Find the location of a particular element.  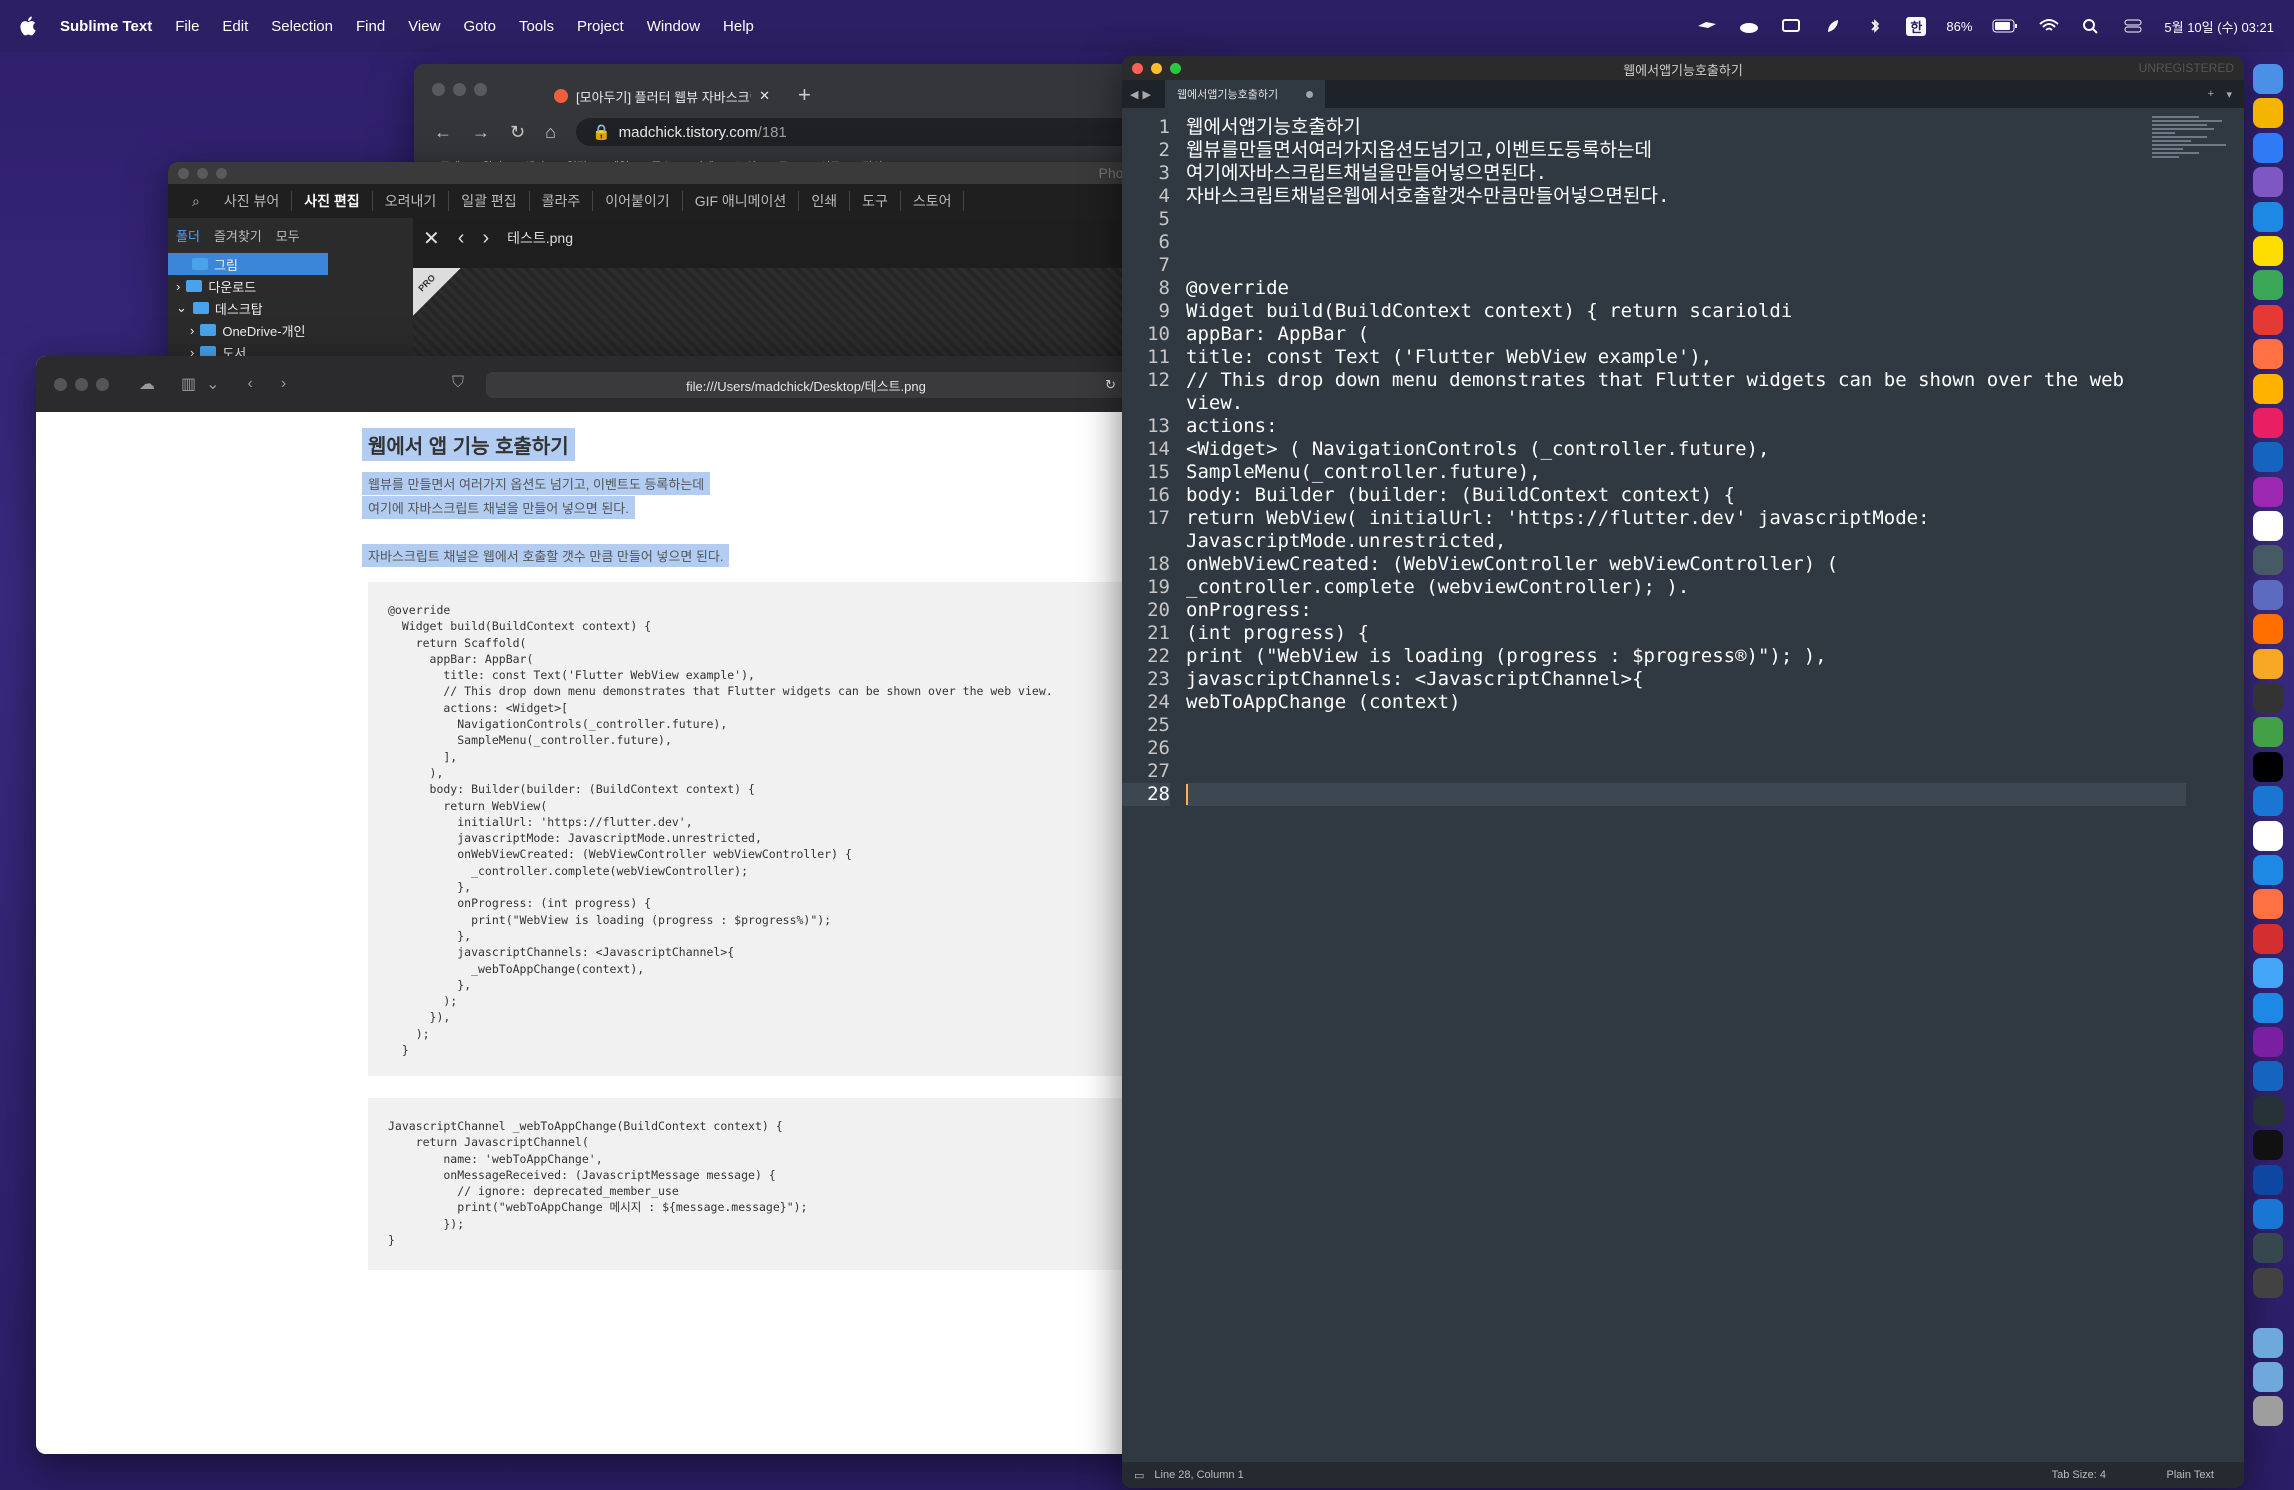

menu-print: 인쇄 is located at coordinates (825, 201).